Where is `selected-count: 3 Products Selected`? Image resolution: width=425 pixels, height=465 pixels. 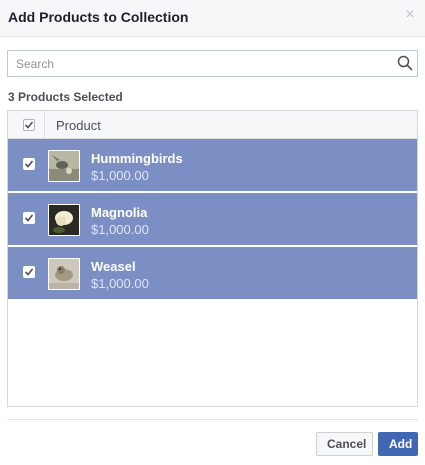 selected-count: 3 Products Selected is located at coordinates (65, 97).